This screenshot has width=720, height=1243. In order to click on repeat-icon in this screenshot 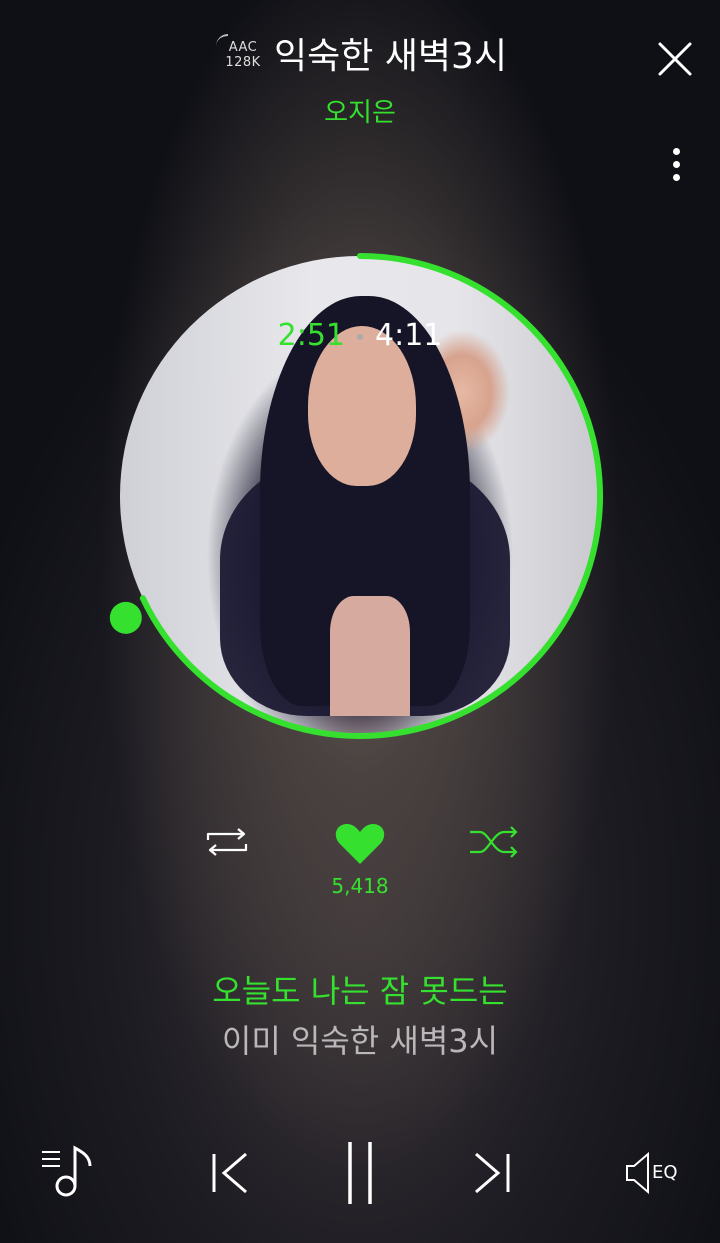, I will do `click(227, 842)`.